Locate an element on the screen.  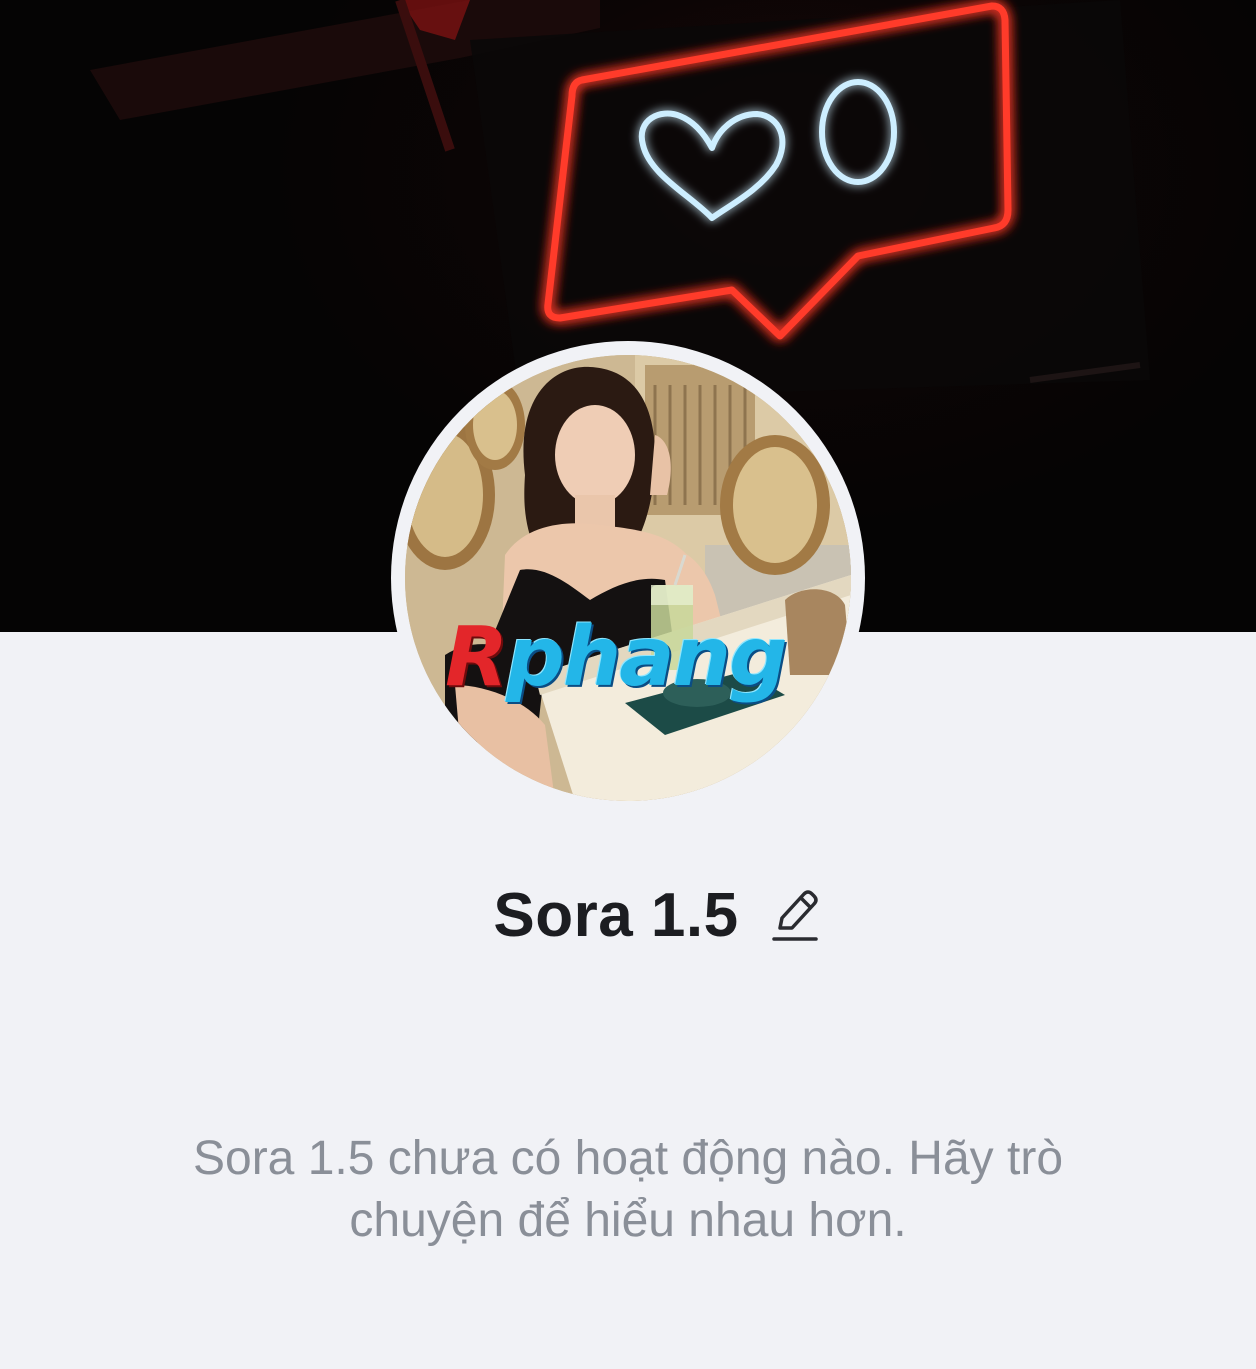
pencil-edit-icon is located at coordinates (794, 915).